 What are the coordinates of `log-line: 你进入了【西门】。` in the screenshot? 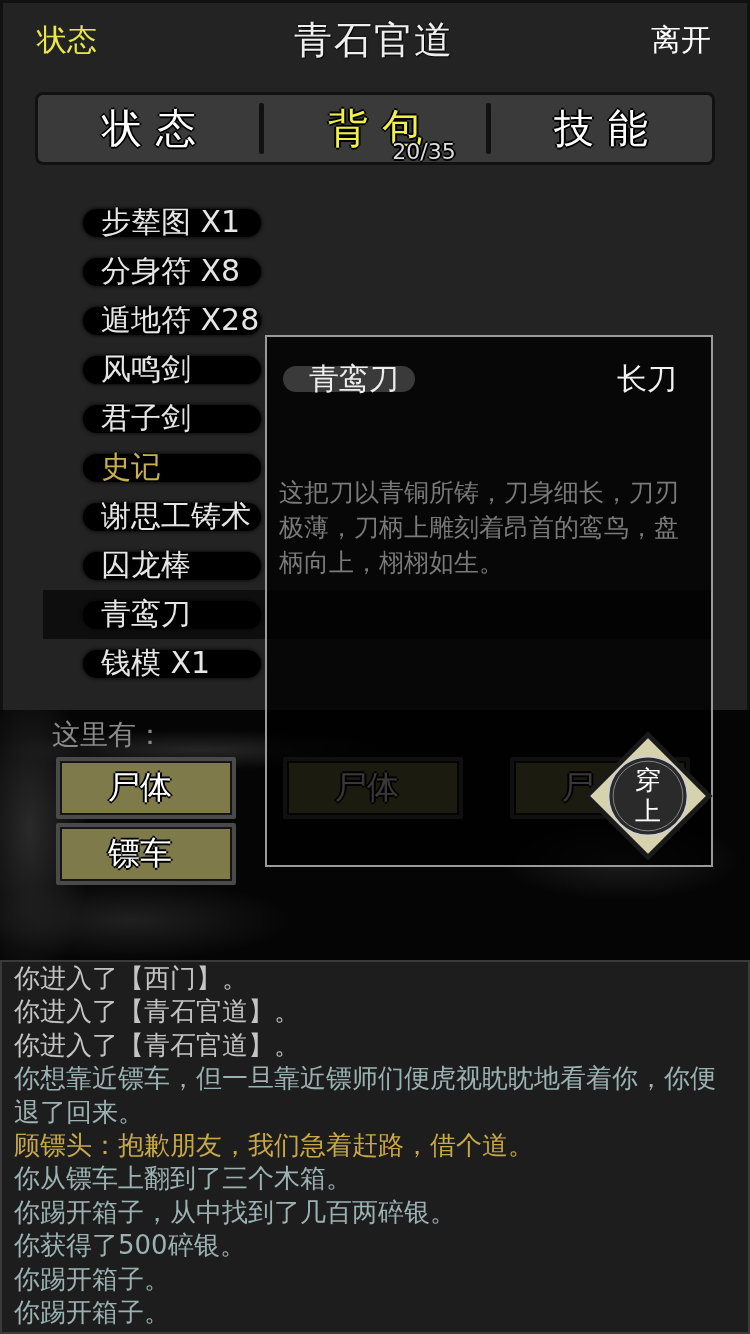 It's located at (131, 978).